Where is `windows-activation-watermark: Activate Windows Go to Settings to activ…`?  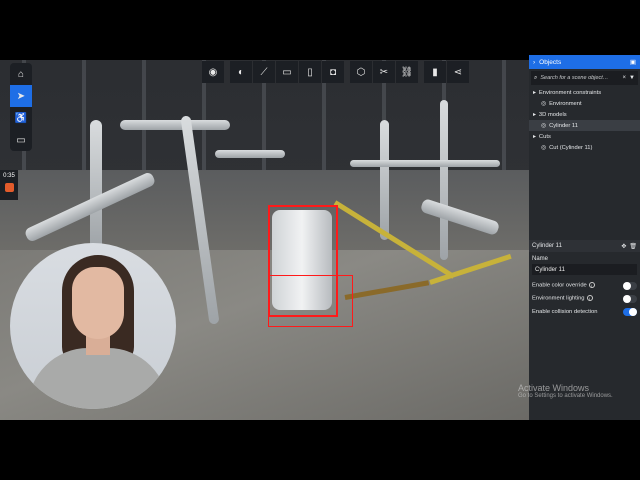 windows-activation-watermark: Activate Windows Go to Settings to activ… is located at coordinates (565, 391).